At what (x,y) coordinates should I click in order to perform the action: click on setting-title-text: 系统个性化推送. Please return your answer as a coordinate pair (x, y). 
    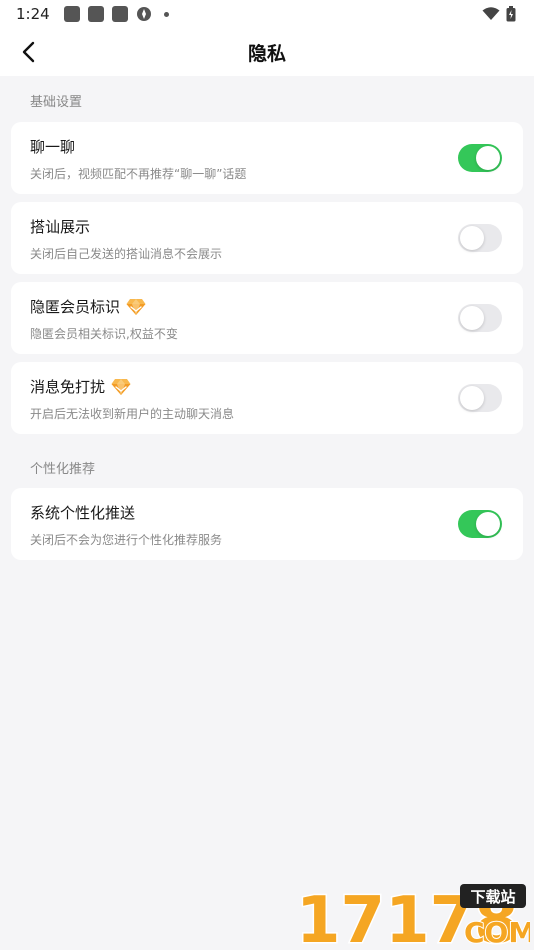
    Looking at the image, I should click on (83, 513).